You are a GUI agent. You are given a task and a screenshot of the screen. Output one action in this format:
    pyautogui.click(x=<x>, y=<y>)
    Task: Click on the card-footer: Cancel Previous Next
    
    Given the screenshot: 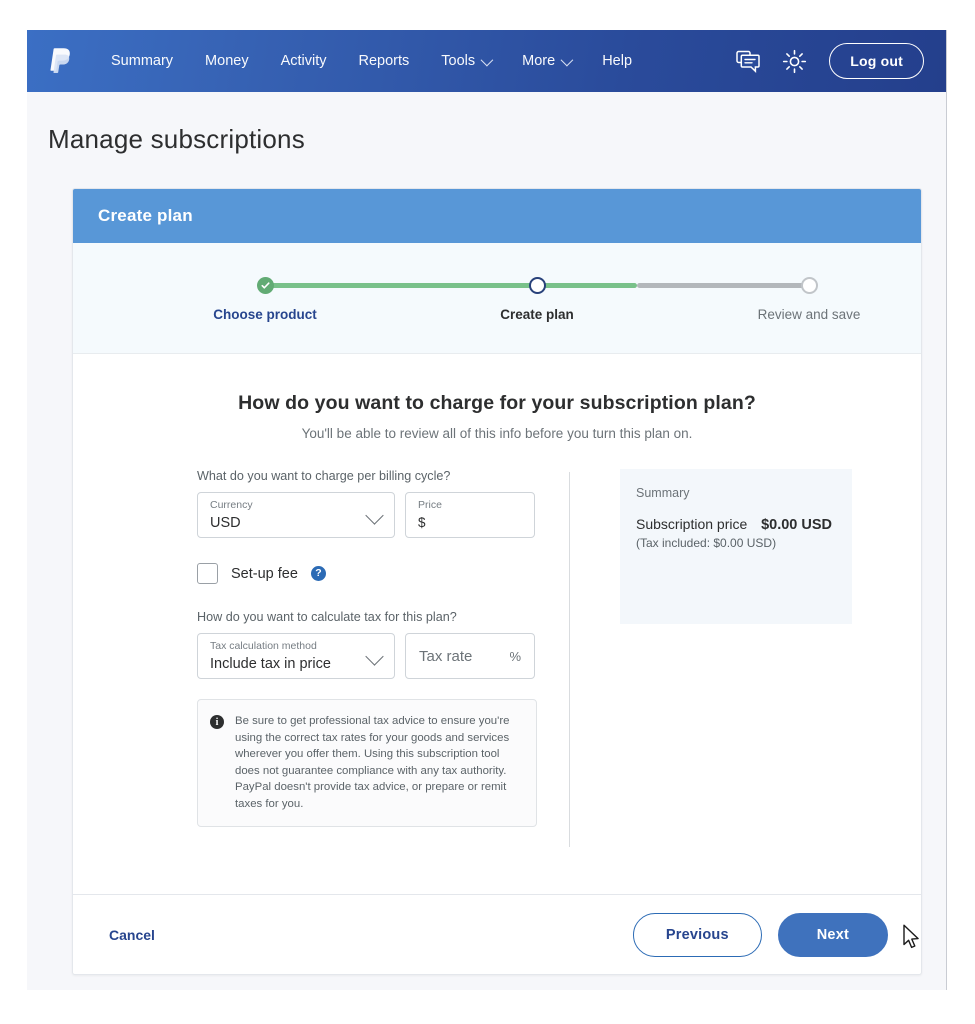 What is the action you would take?
    pyautogui.click(x=497, y=934)
    